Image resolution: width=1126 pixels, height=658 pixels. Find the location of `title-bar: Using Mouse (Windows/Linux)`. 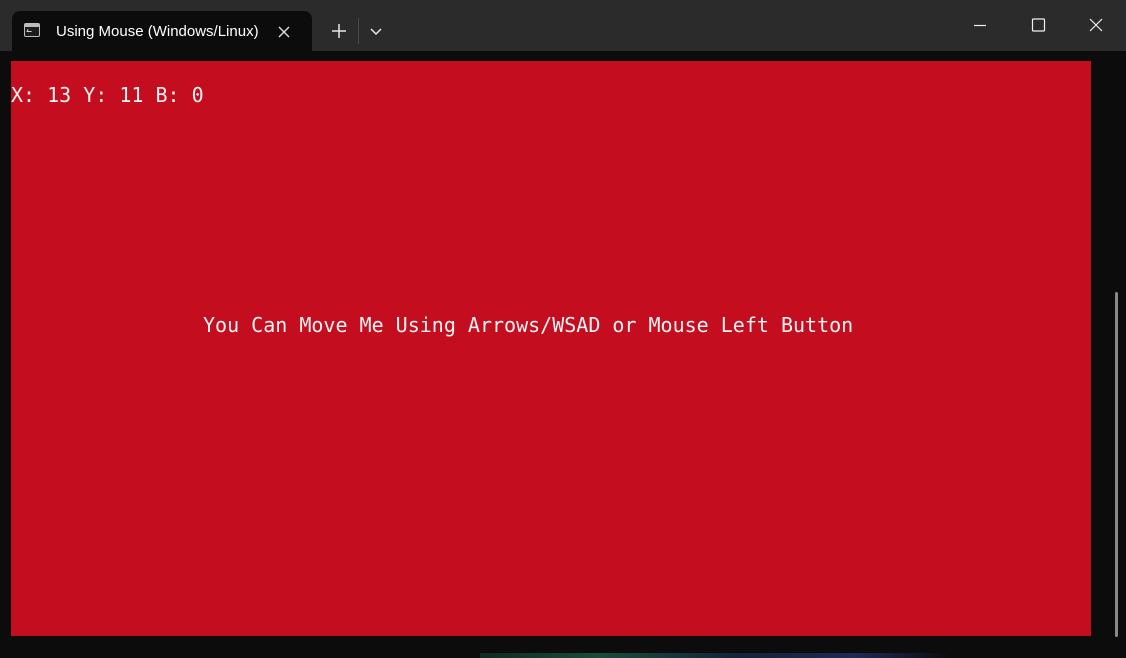

title-bar: Using Mouse (Windows/Linux) is located at coordinates (563, 25).